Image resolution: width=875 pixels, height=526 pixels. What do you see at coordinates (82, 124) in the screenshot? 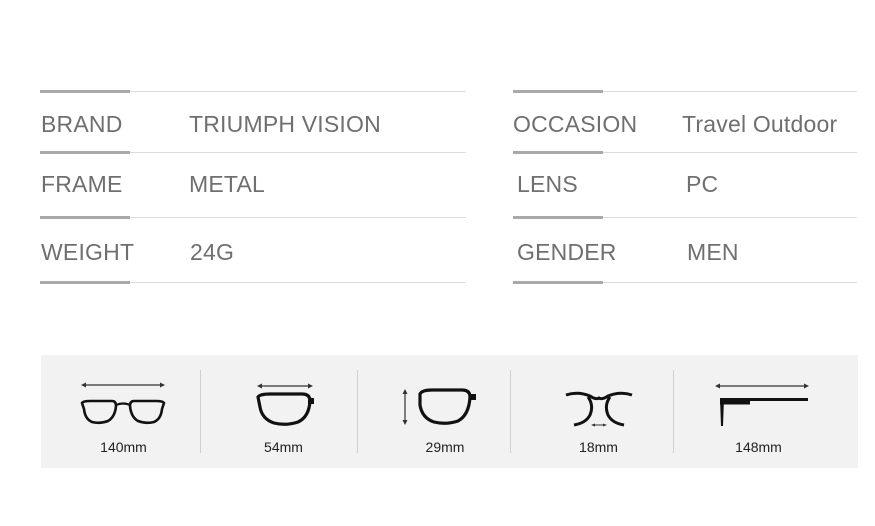
I see `spec-label-brand: BRAND` at bounding box center [82, 124].